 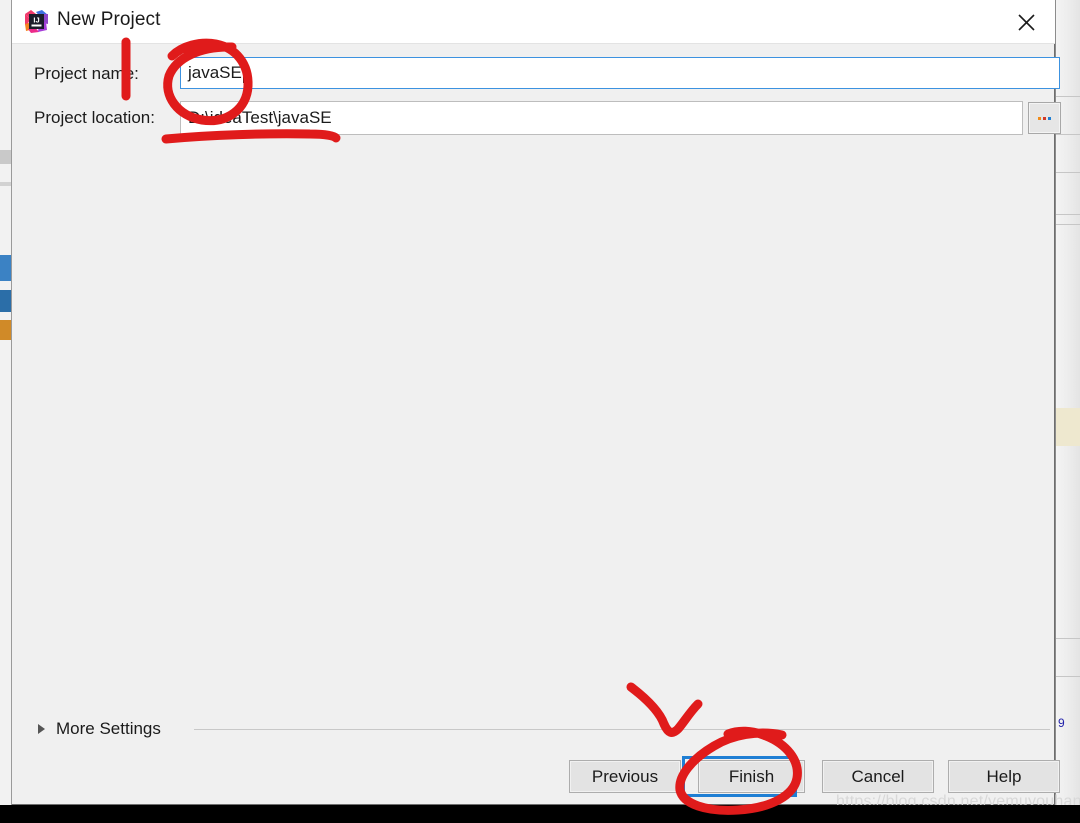 I want to click on more-settings-separator, so click(x=622, y=729).